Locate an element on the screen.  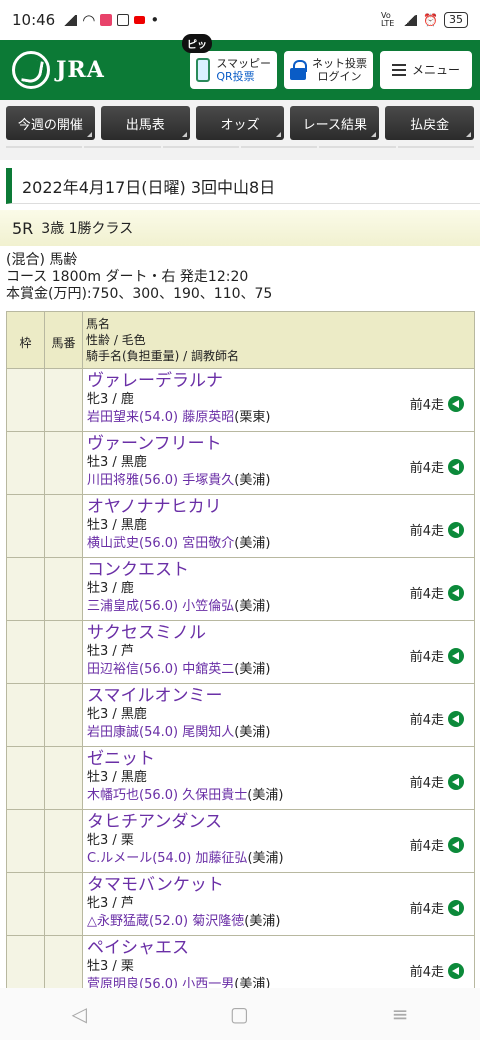
smappy-qr-button: スマッピー QR投票 is located at coordinates (233, 70).